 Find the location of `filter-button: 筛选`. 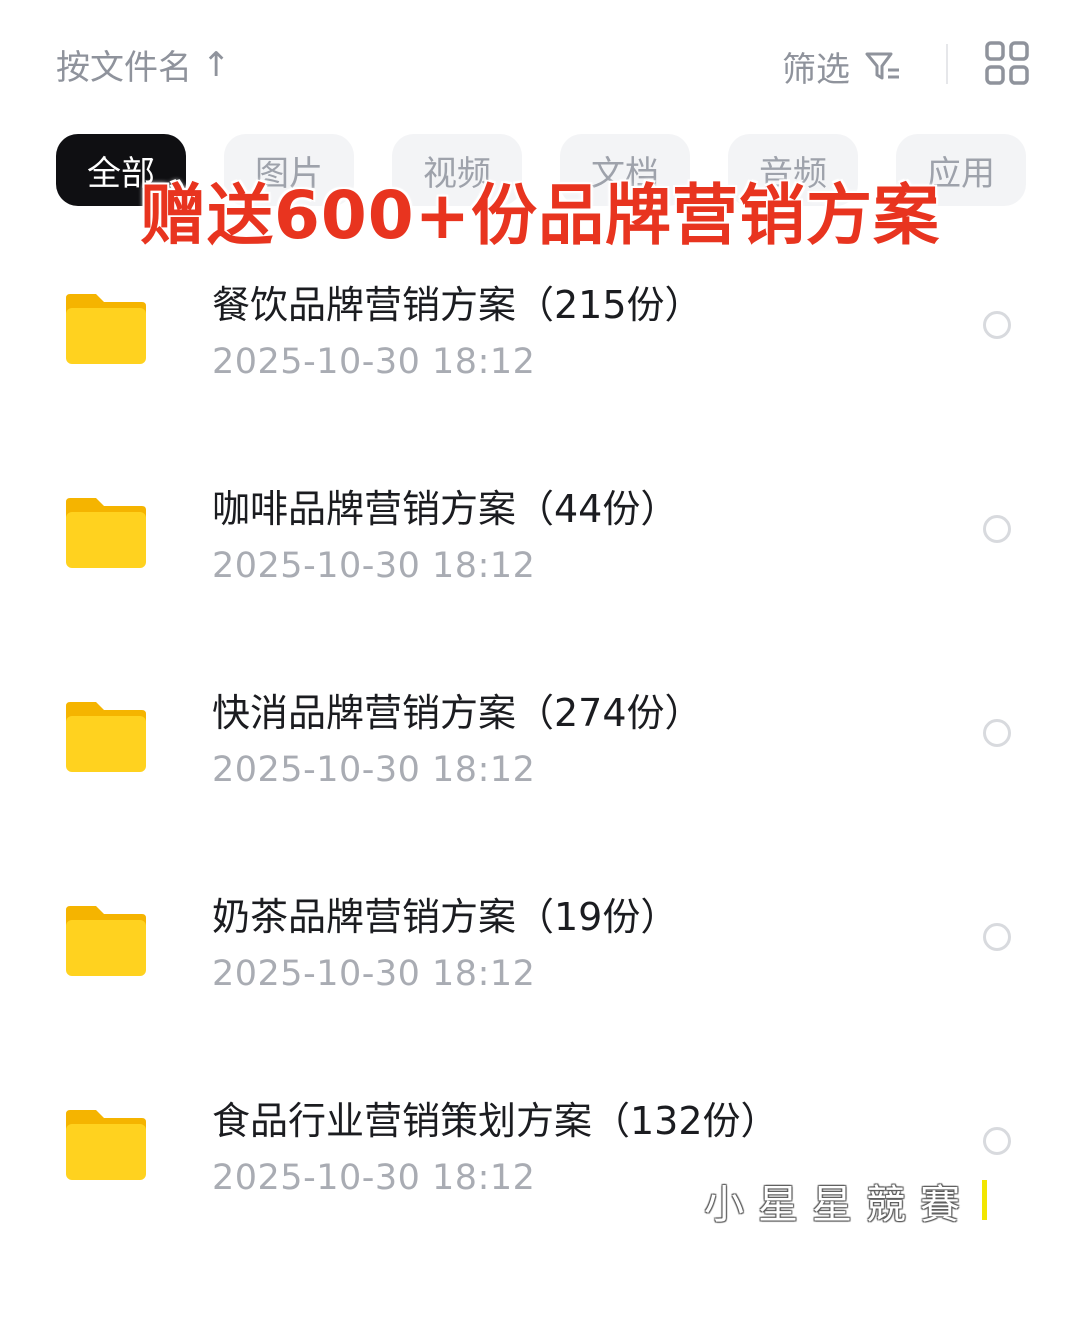

filter-button: 筛选 is located at coordinates (842, 66).